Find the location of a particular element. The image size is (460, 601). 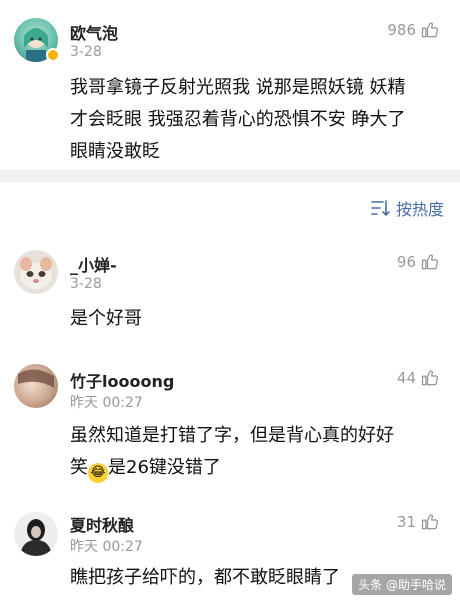

like-count: 986 is located at coordinates (401, 30).